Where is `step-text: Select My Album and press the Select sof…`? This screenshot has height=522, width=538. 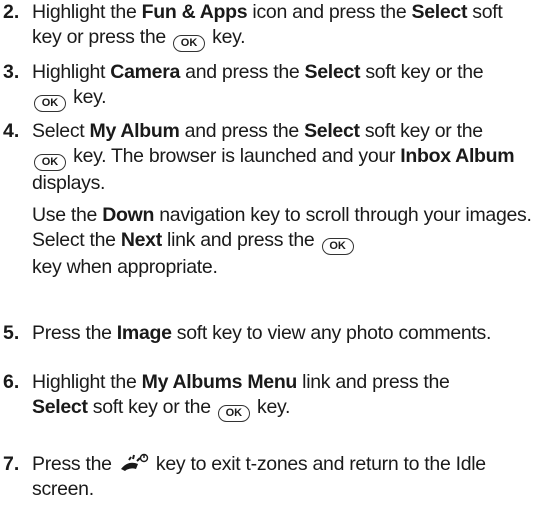
step-text: Select My Album and press the Select sof… is located at coordinates (273, 157).